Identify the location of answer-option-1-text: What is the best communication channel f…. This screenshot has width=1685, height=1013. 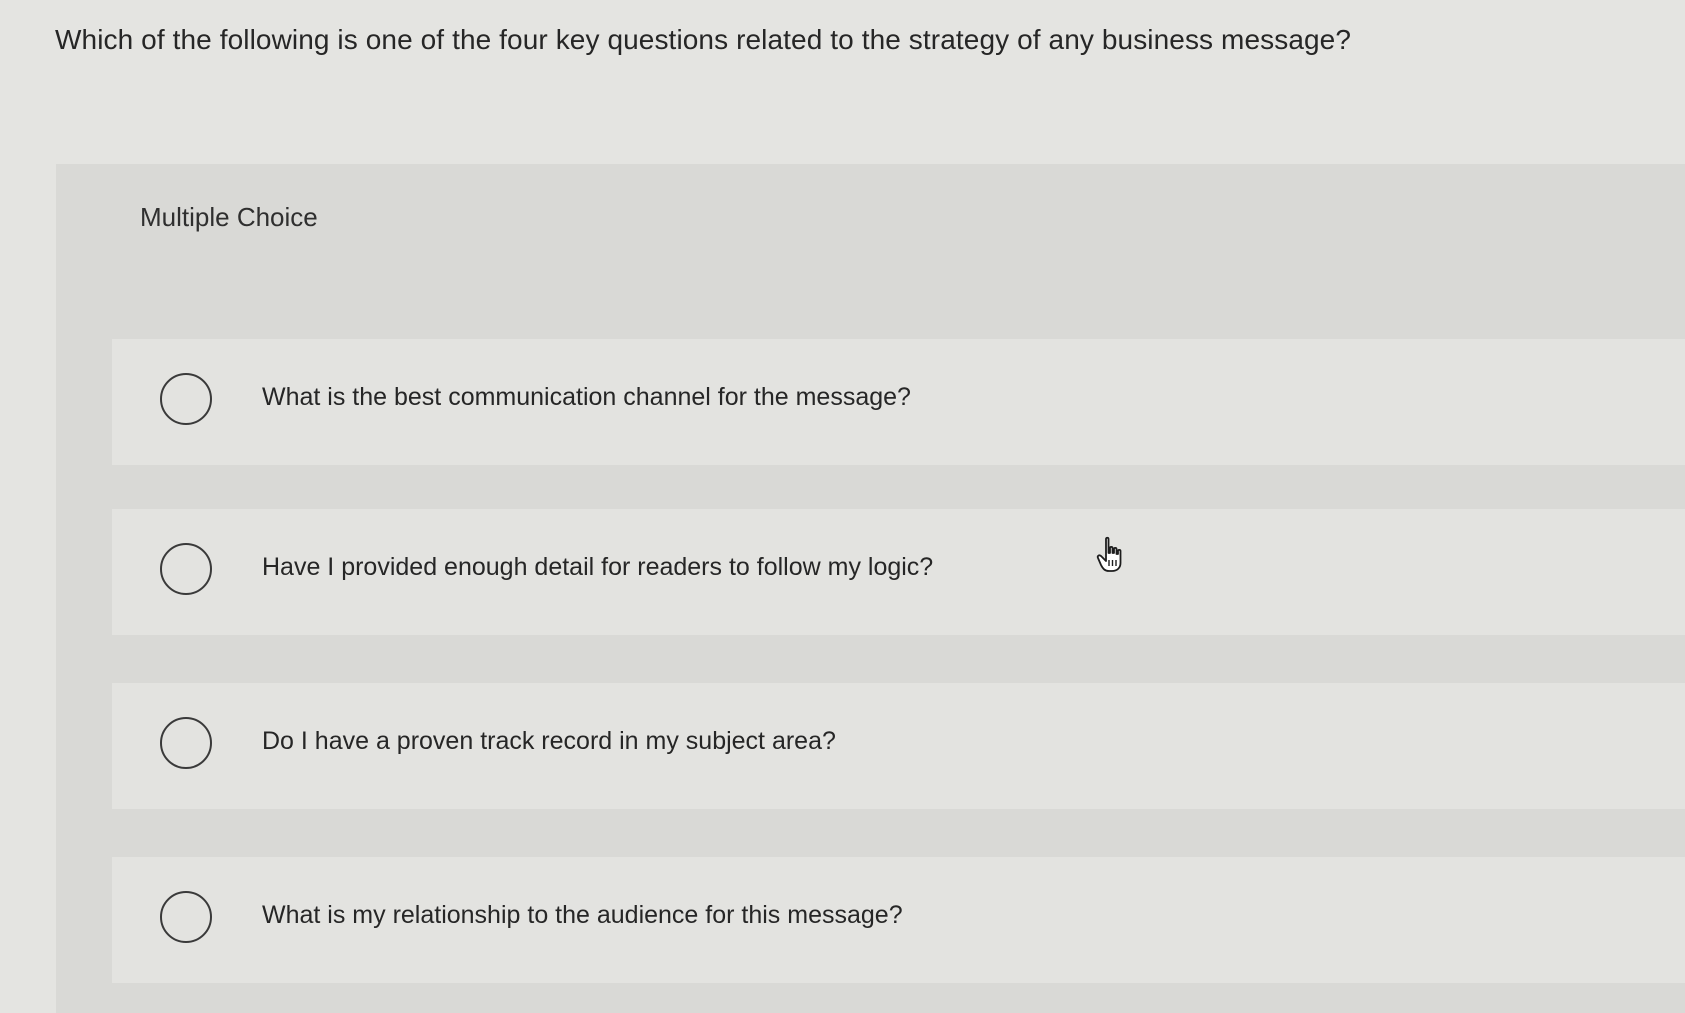
(586, 397).